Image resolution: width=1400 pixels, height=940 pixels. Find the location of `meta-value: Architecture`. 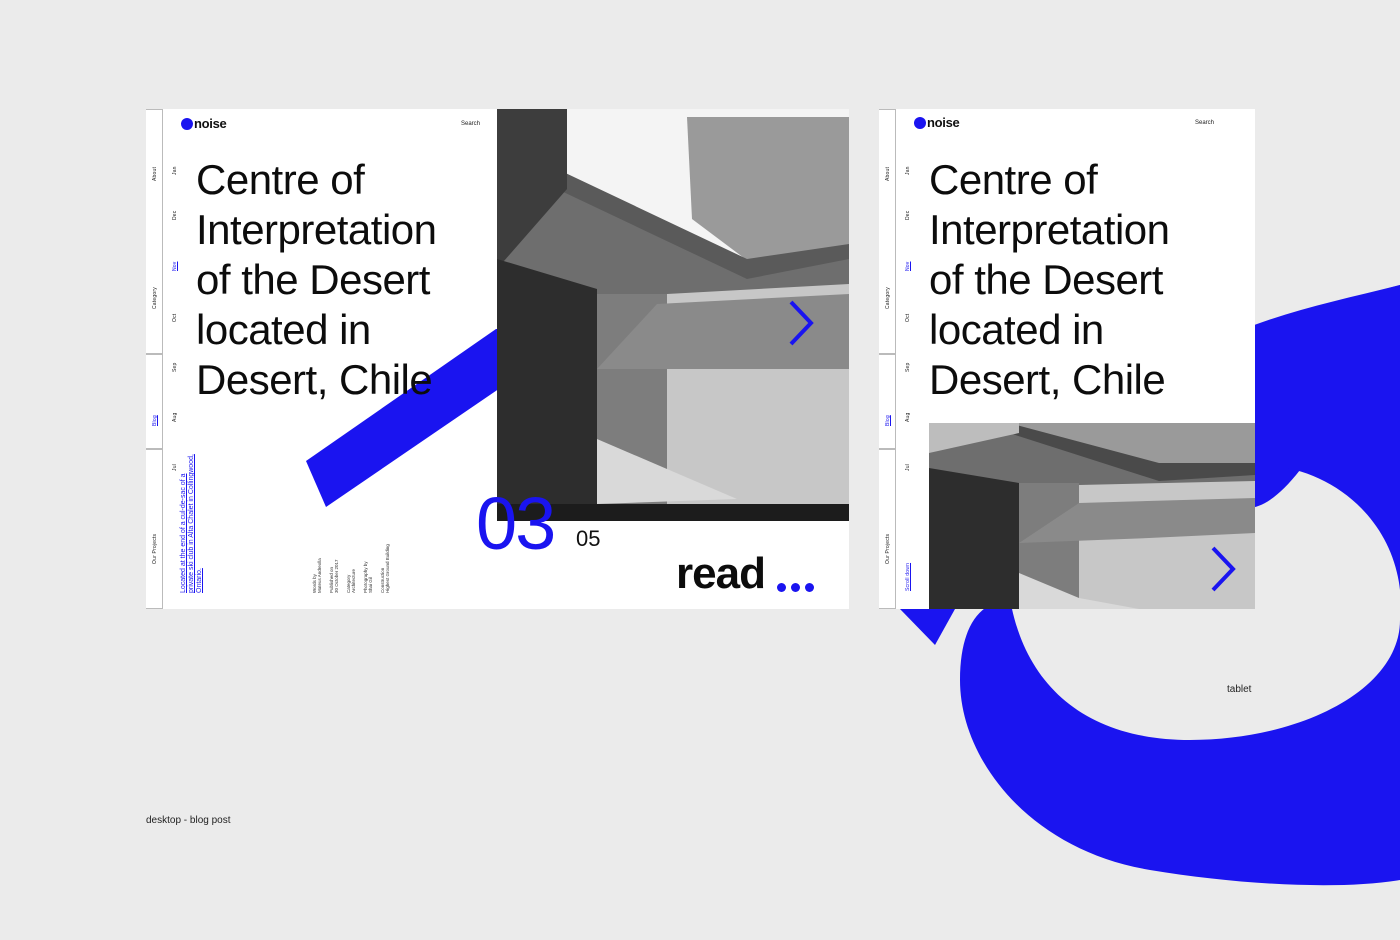

meta-value: Architecture is located at coordinates (353, 580).